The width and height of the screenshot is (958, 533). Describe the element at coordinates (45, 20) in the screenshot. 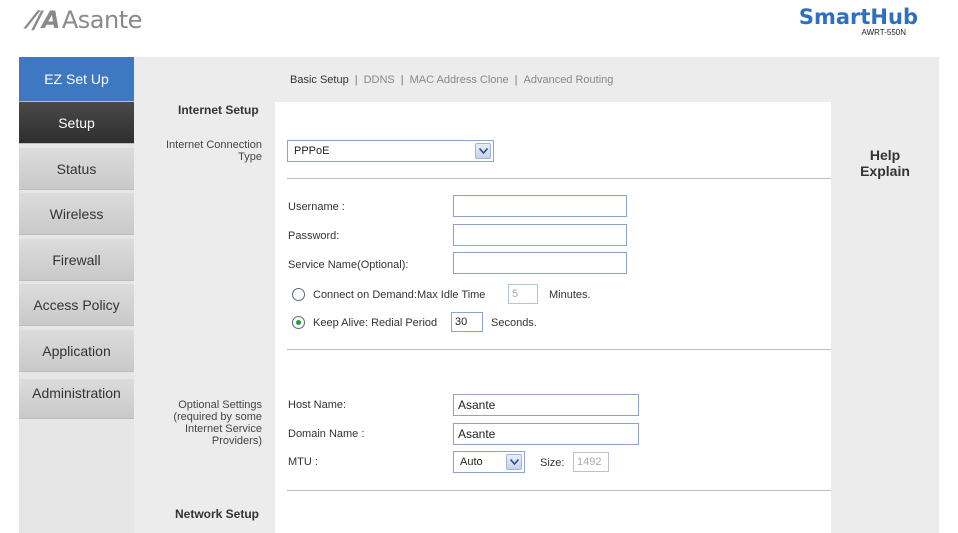

I see `asante-logo-mark-icon: ⁄/A` at that location.